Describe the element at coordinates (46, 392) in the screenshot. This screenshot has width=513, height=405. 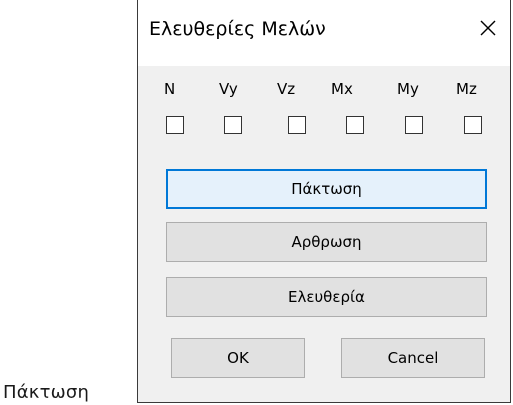
I see `background-caption: Πάκτωση` at that location.